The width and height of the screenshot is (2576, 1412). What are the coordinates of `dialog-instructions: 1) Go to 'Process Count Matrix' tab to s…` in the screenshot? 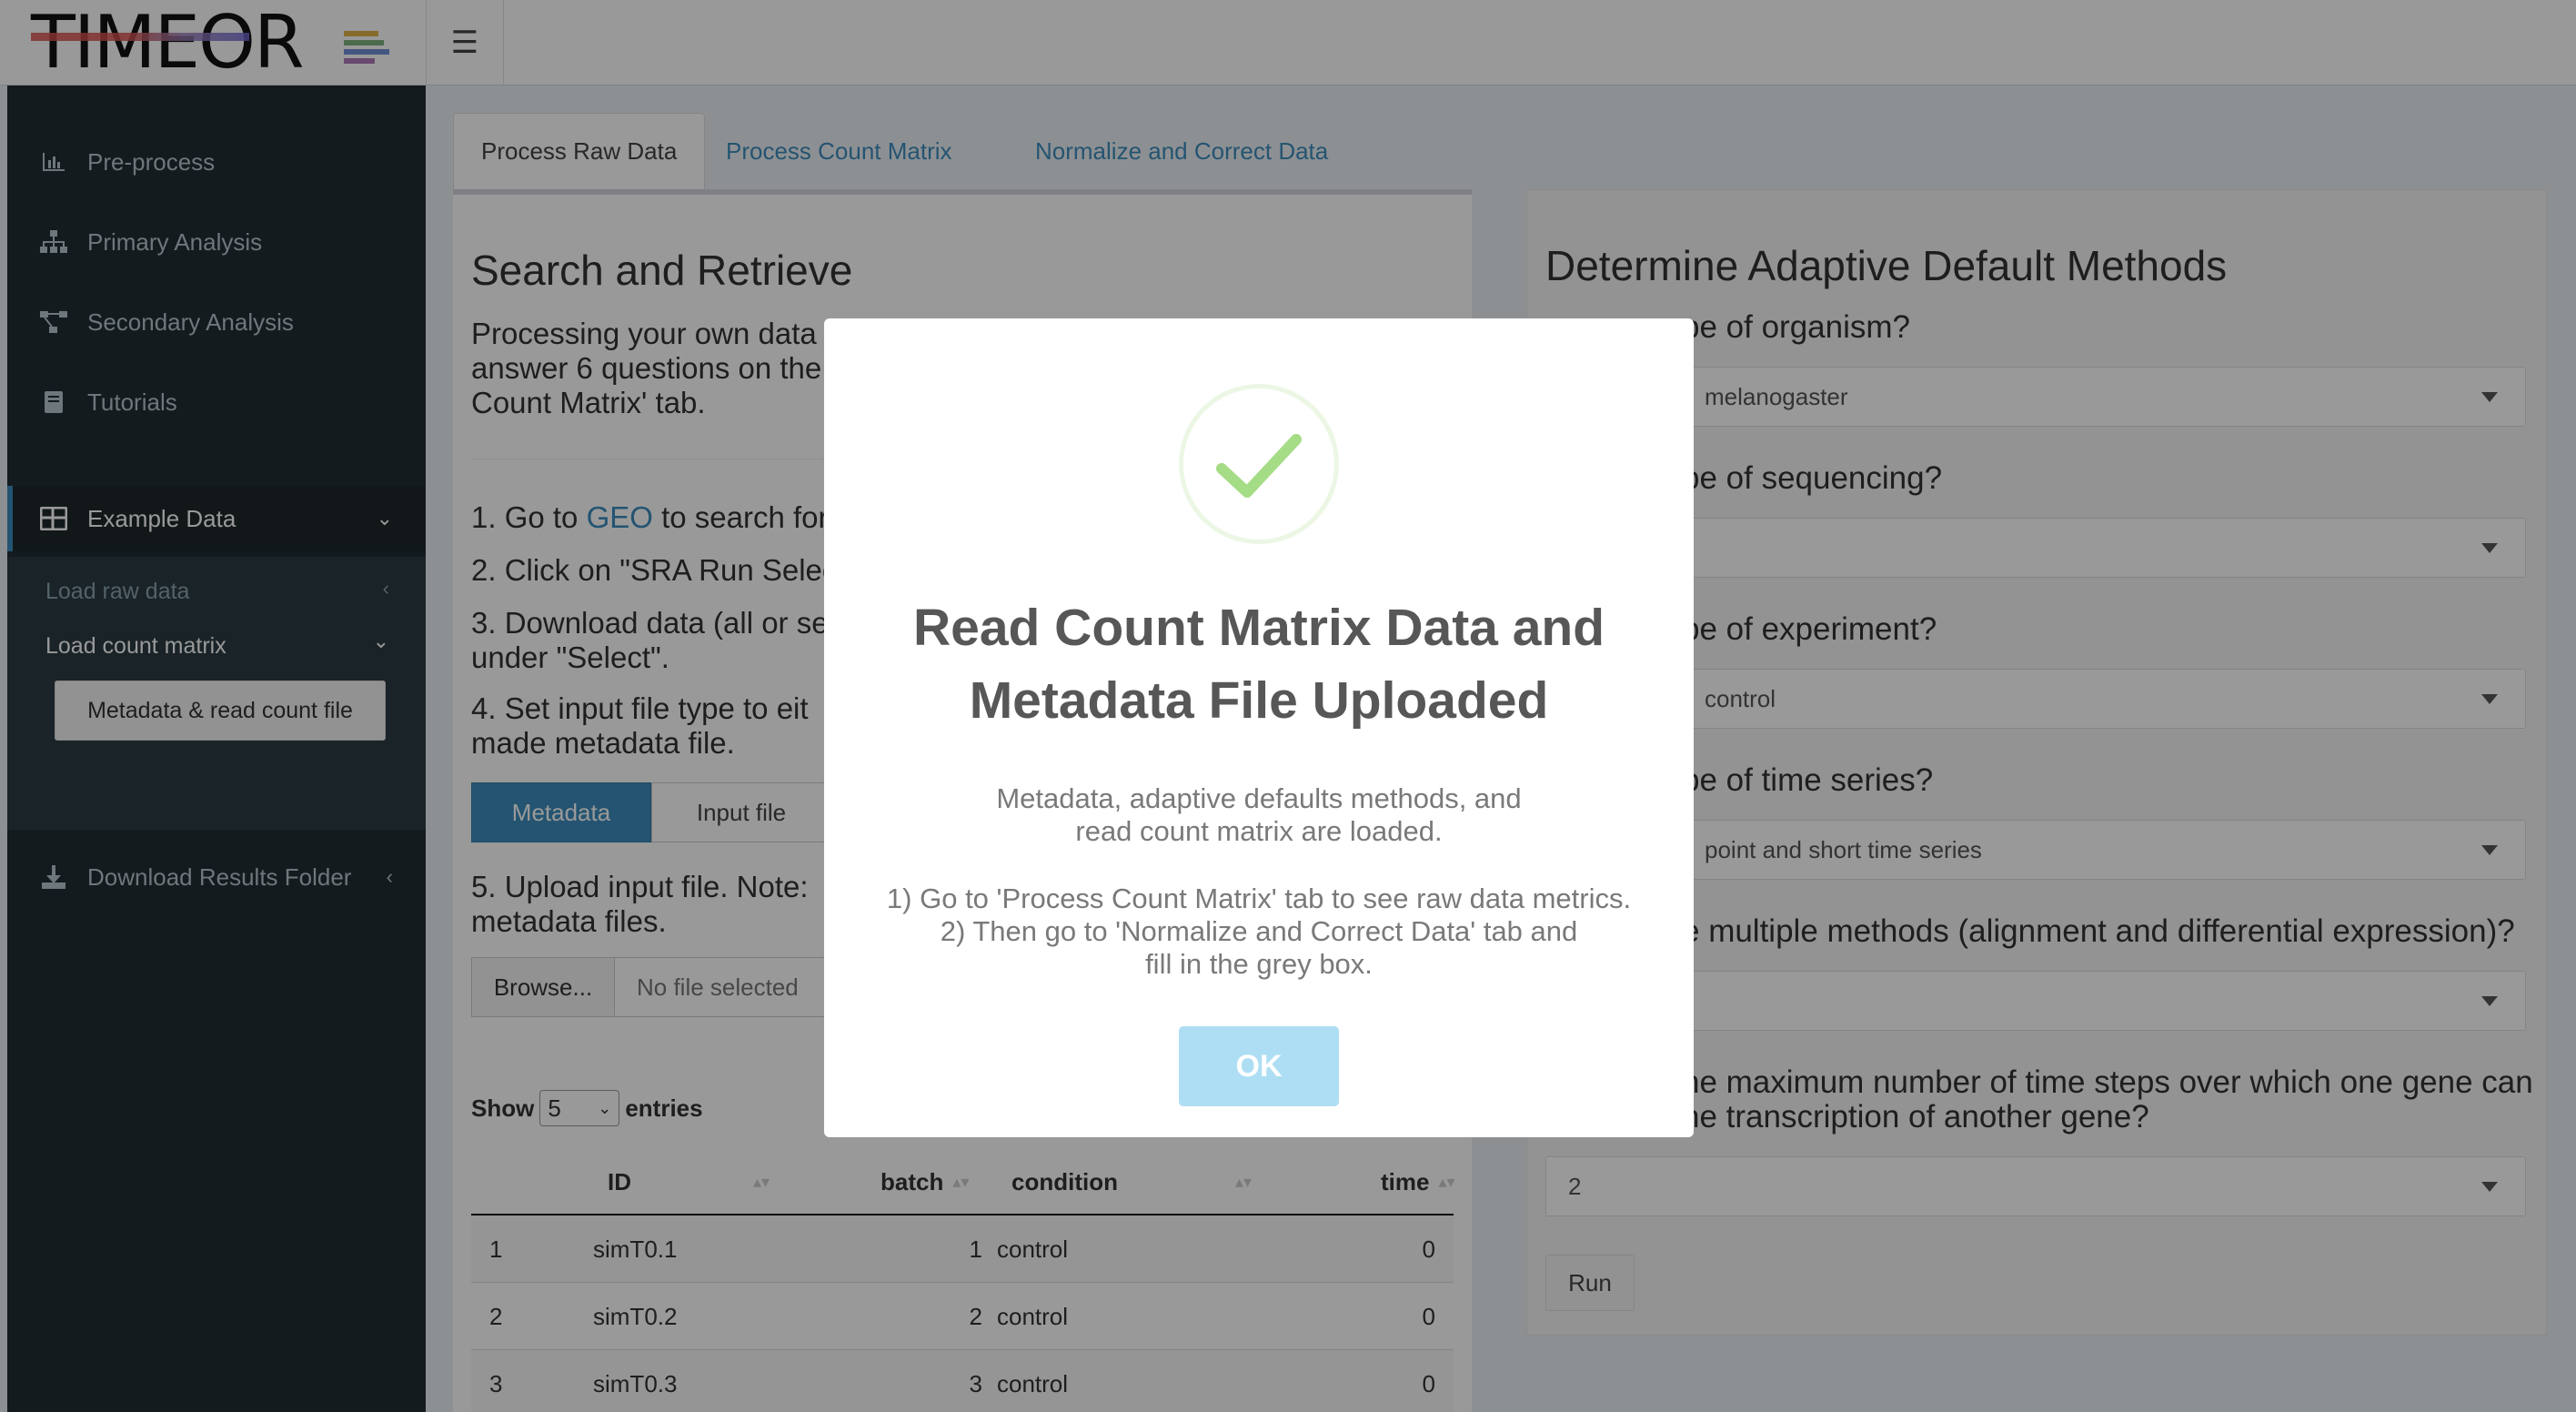 It's located at (1258, 932).